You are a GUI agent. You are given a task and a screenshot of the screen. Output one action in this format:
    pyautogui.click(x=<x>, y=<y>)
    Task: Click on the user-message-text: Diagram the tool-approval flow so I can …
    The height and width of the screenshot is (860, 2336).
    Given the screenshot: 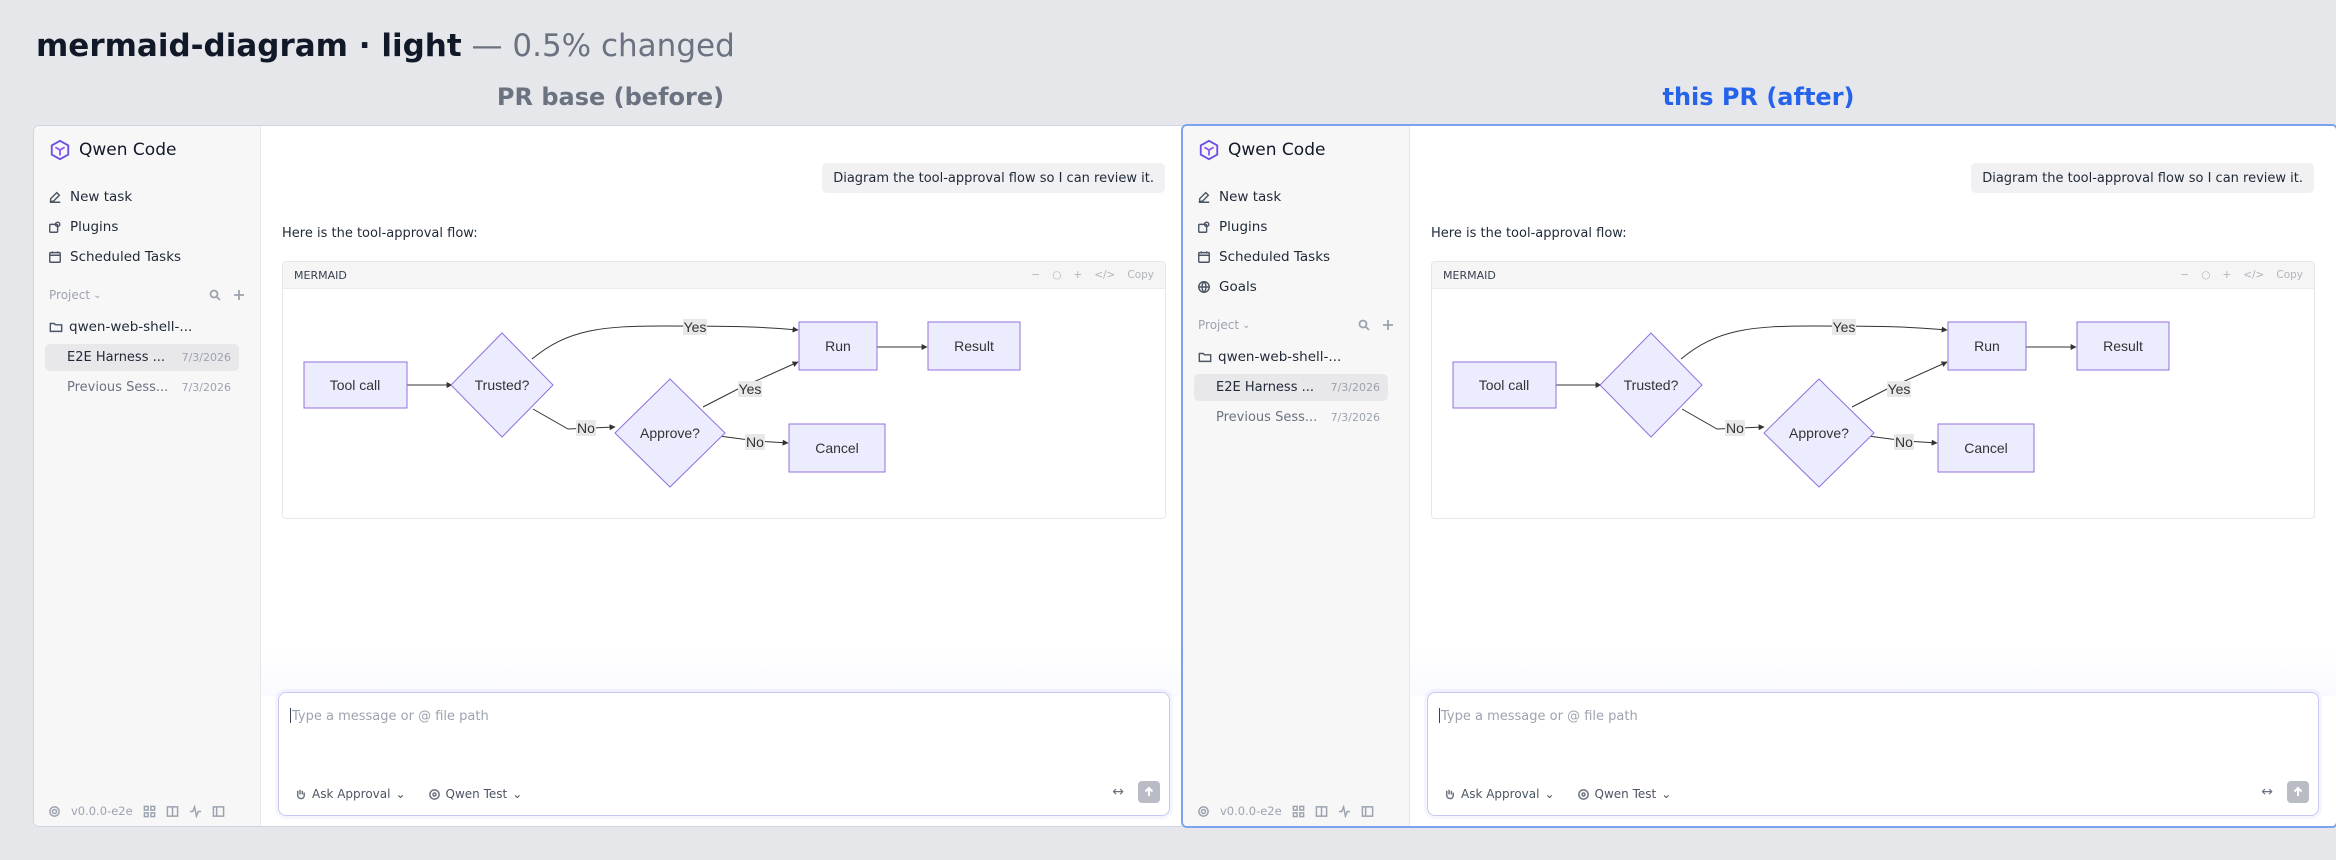 What is the action you would take?
    pyautogui.click(x=2142, y=178)
    